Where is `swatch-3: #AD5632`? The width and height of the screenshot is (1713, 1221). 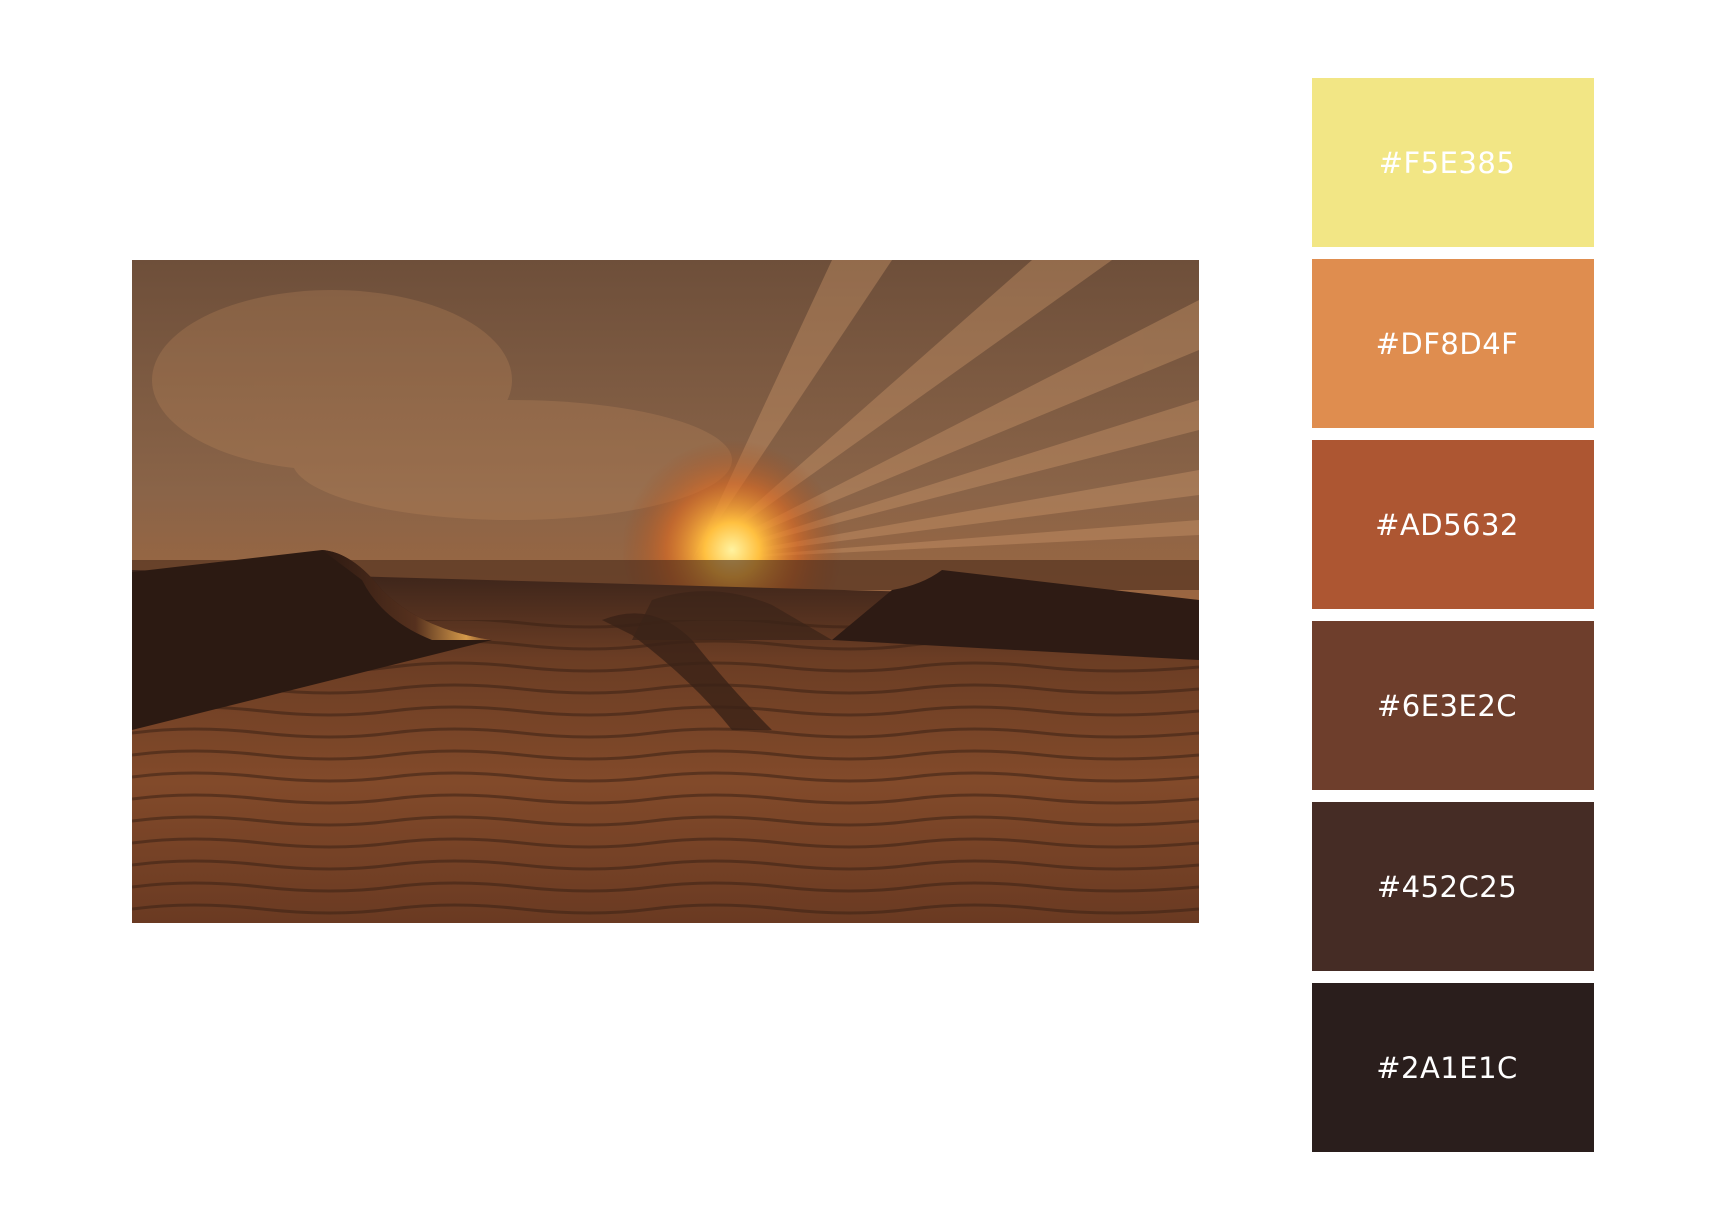 swatch-3: #AD5632 is located at coordinates (1453, 524).